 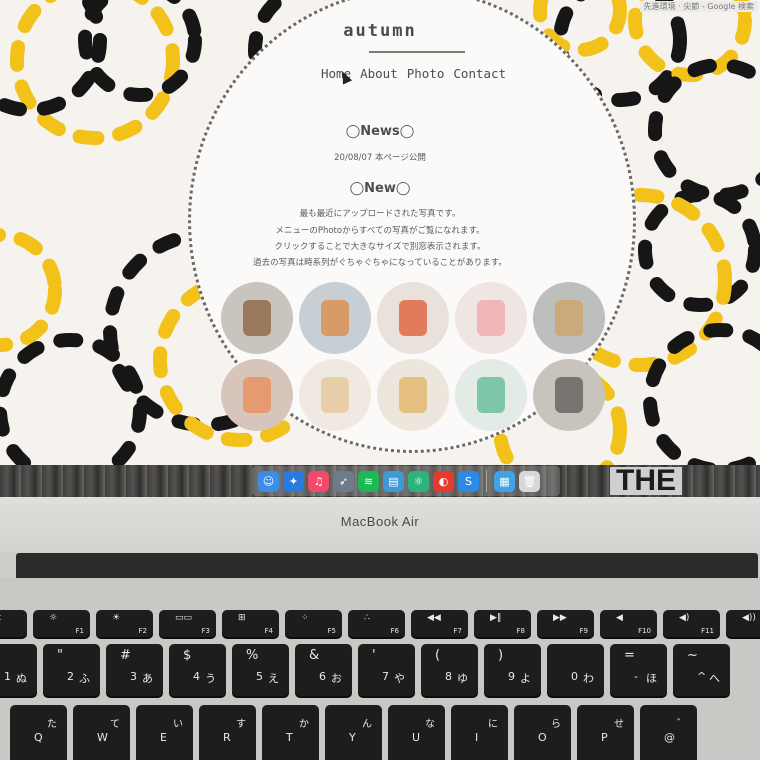 I want to click on key-label: よ, so click(x=525, y=678).